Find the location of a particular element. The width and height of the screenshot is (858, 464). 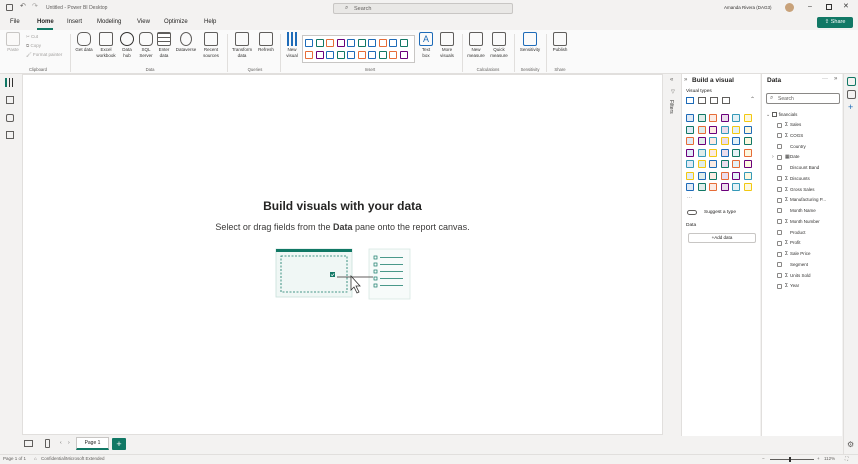

field-item: Σ COGS is located at coordinates (787, 136).